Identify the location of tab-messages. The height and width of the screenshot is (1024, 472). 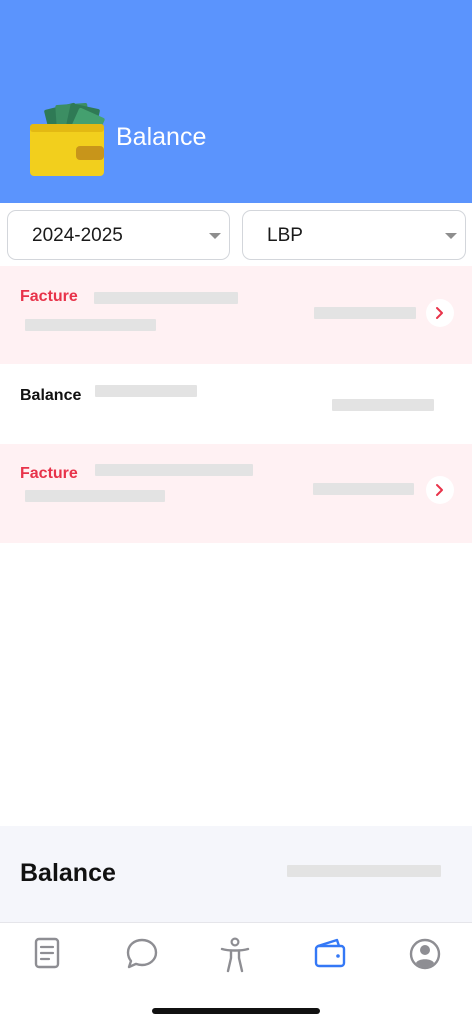
(141, 953).